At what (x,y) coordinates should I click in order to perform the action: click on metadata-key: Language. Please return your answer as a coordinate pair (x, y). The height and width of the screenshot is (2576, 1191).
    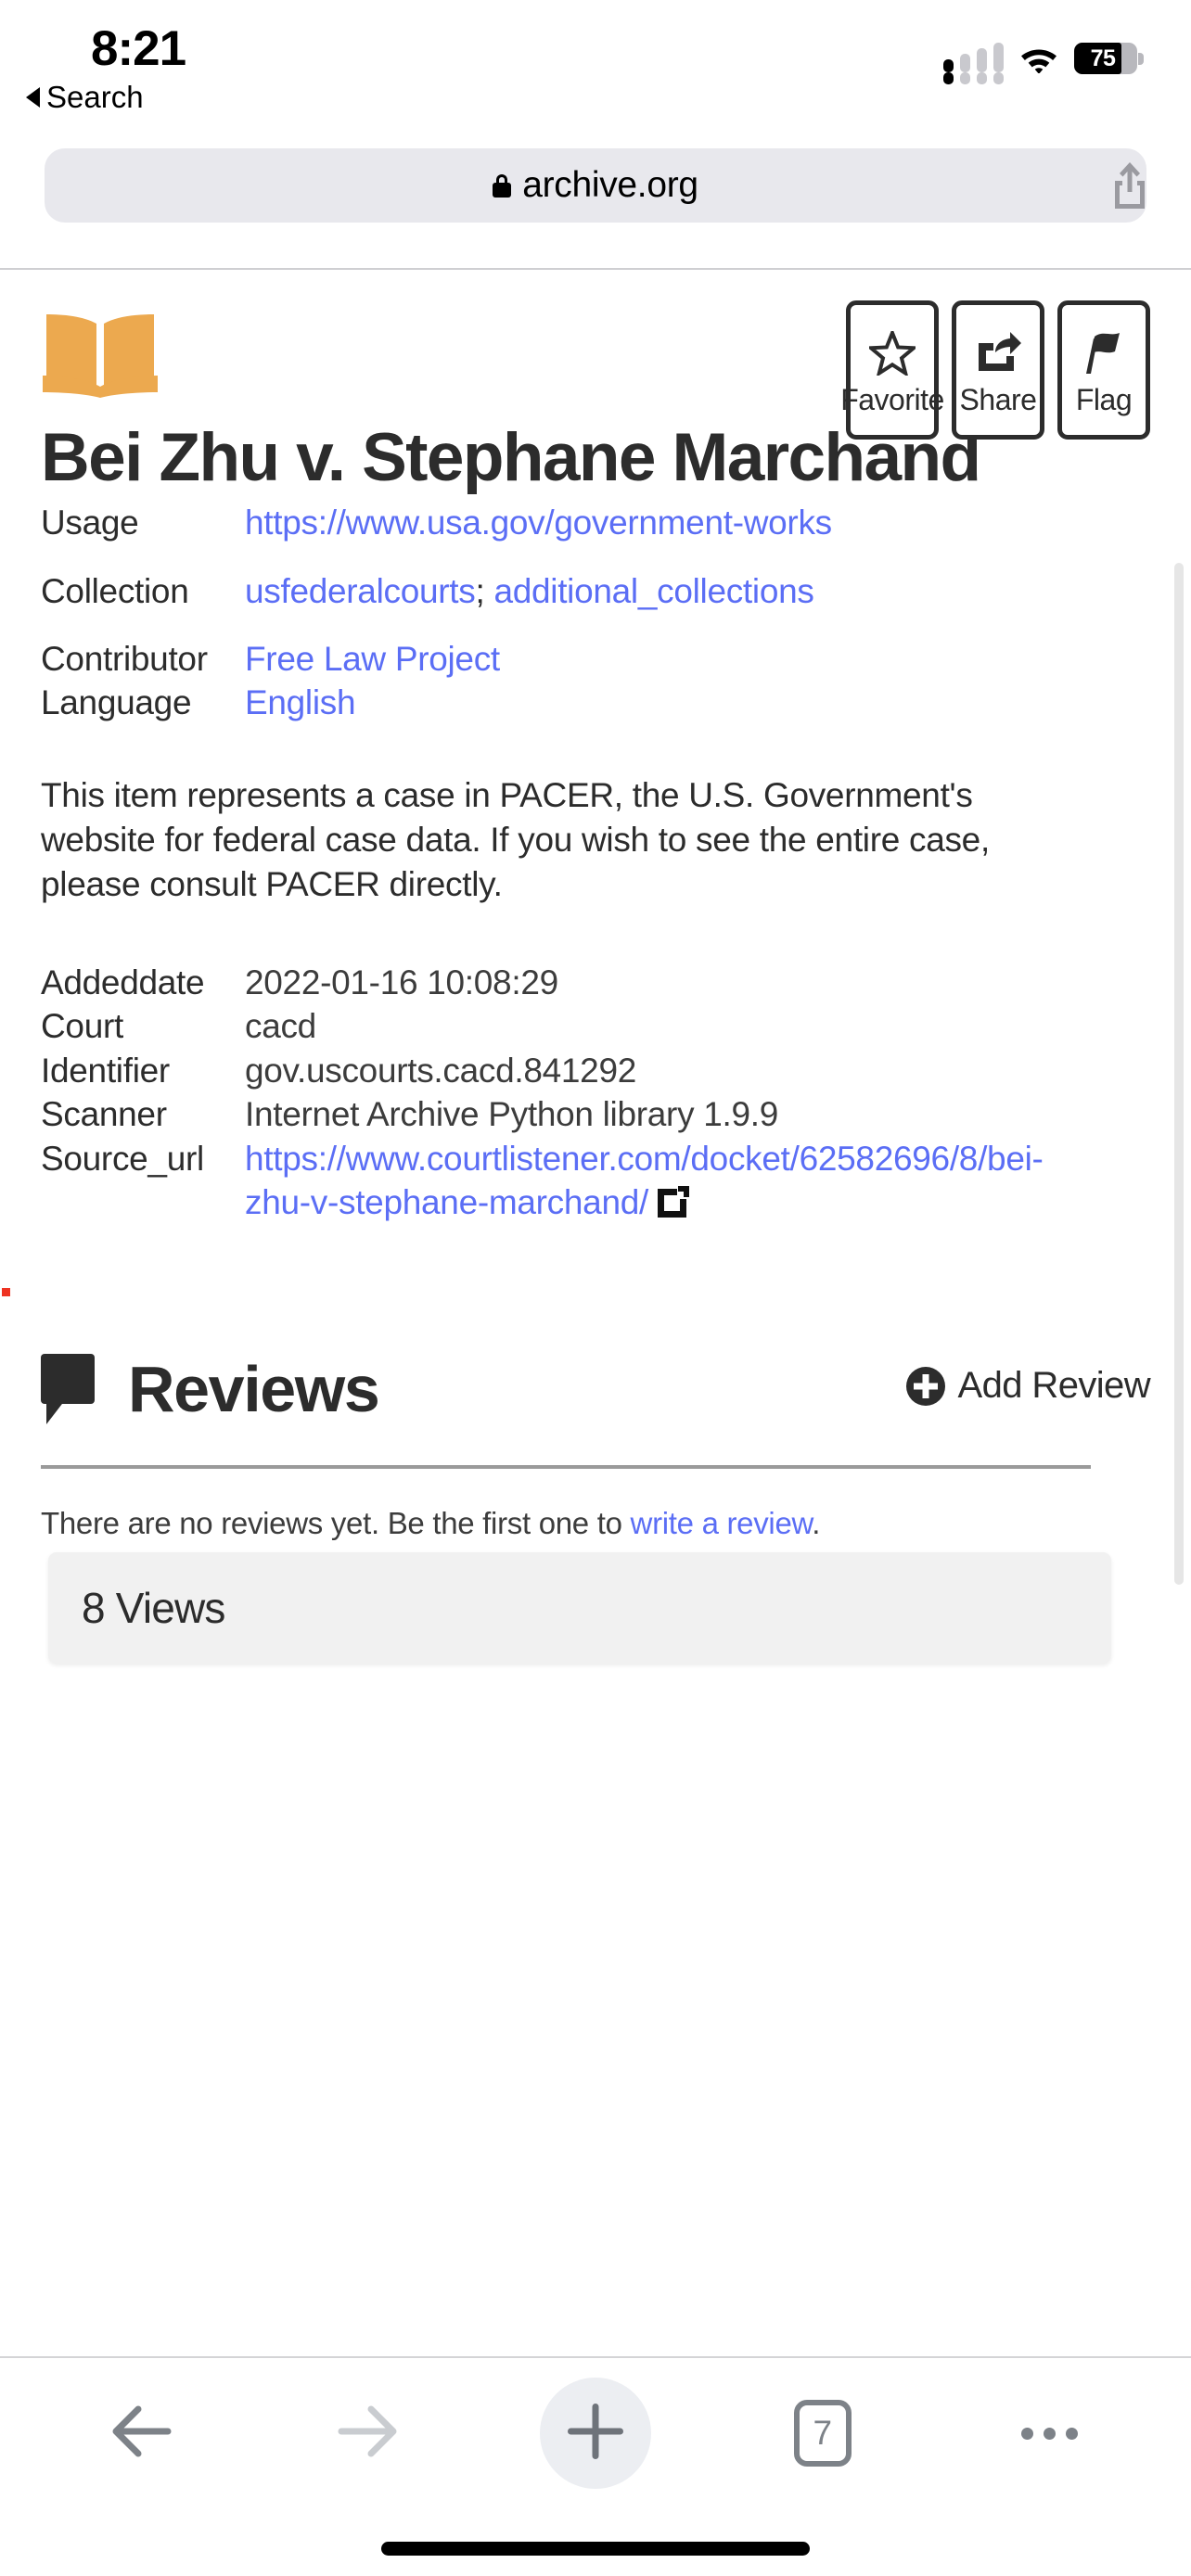
    Looking at the image, I should click on (116, 702).